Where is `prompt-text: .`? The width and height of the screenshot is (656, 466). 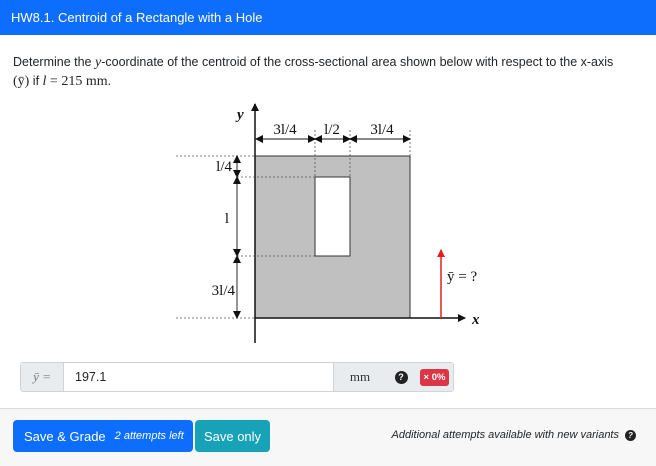 prompt-text: . is located at coordinates (109, 81).